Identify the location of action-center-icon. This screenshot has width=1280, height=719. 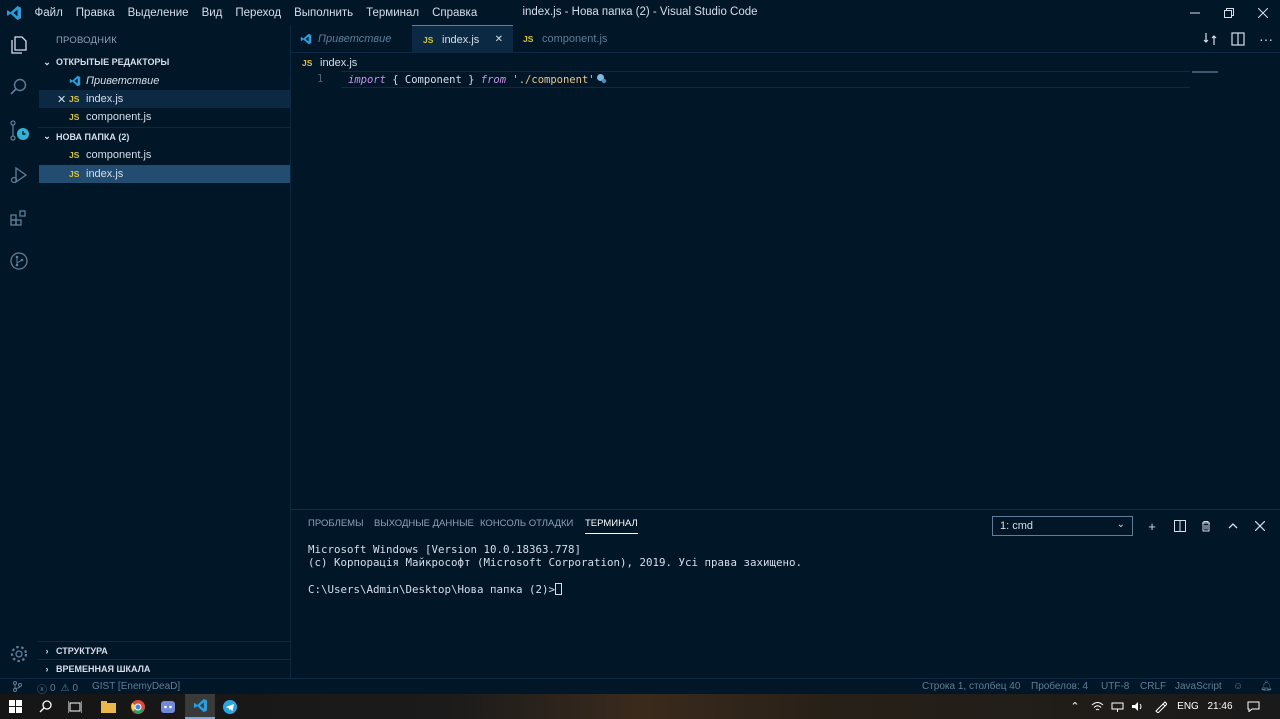
(1253, 706).